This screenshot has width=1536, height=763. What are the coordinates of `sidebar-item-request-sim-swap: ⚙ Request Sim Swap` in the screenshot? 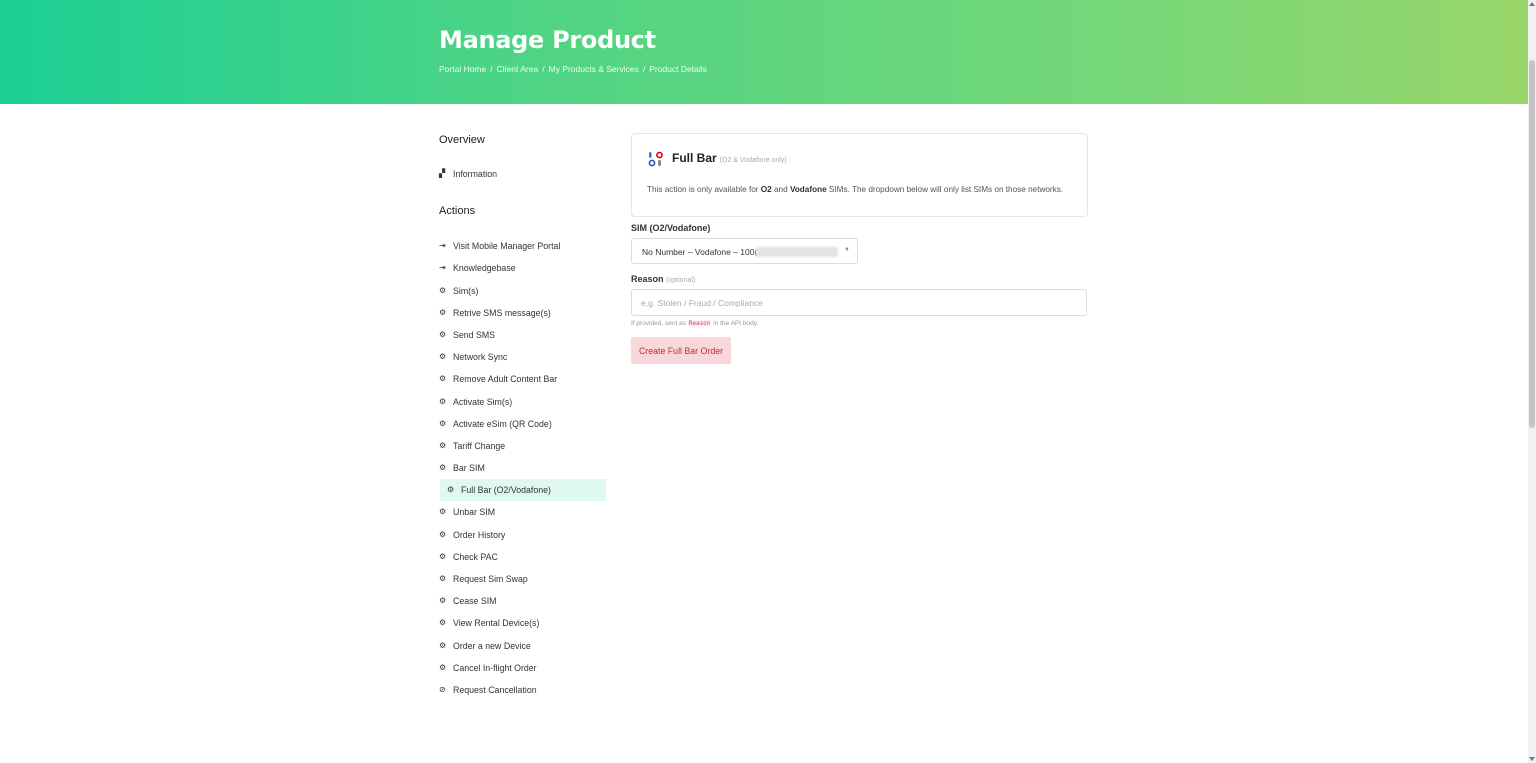 It's located at (524, 579).